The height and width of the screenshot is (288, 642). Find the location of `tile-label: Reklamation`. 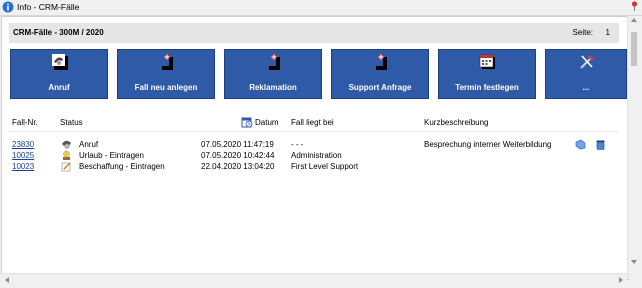

tile-label: Reklamation is located at coordinates (273, 87).